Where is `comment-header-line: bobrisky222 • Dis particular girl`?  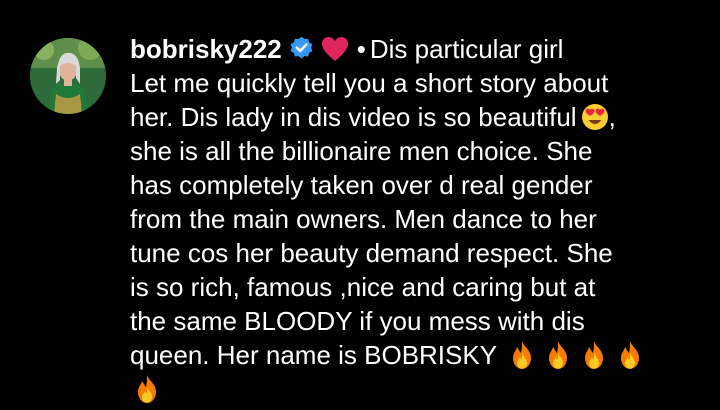 comment-header-line: bobrisky222 • Dis particular girl is located at coordinates (417, 49).